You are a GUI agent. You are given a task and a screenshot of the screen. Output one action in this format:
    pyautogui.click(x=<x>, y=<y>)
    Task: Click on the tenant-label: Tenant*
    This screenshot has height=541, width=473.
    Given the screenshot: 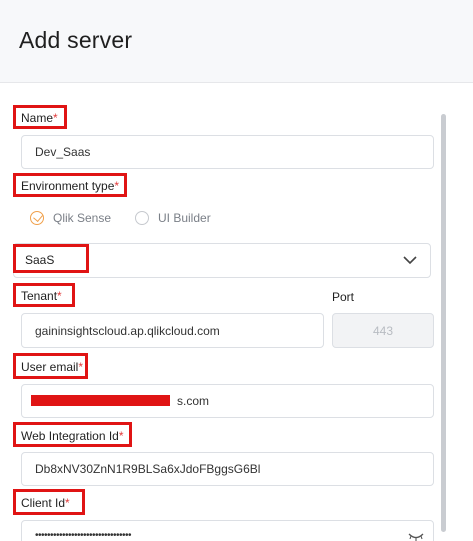 What is the action you would take?
    pyautogui.click(x=41, y=296)
    